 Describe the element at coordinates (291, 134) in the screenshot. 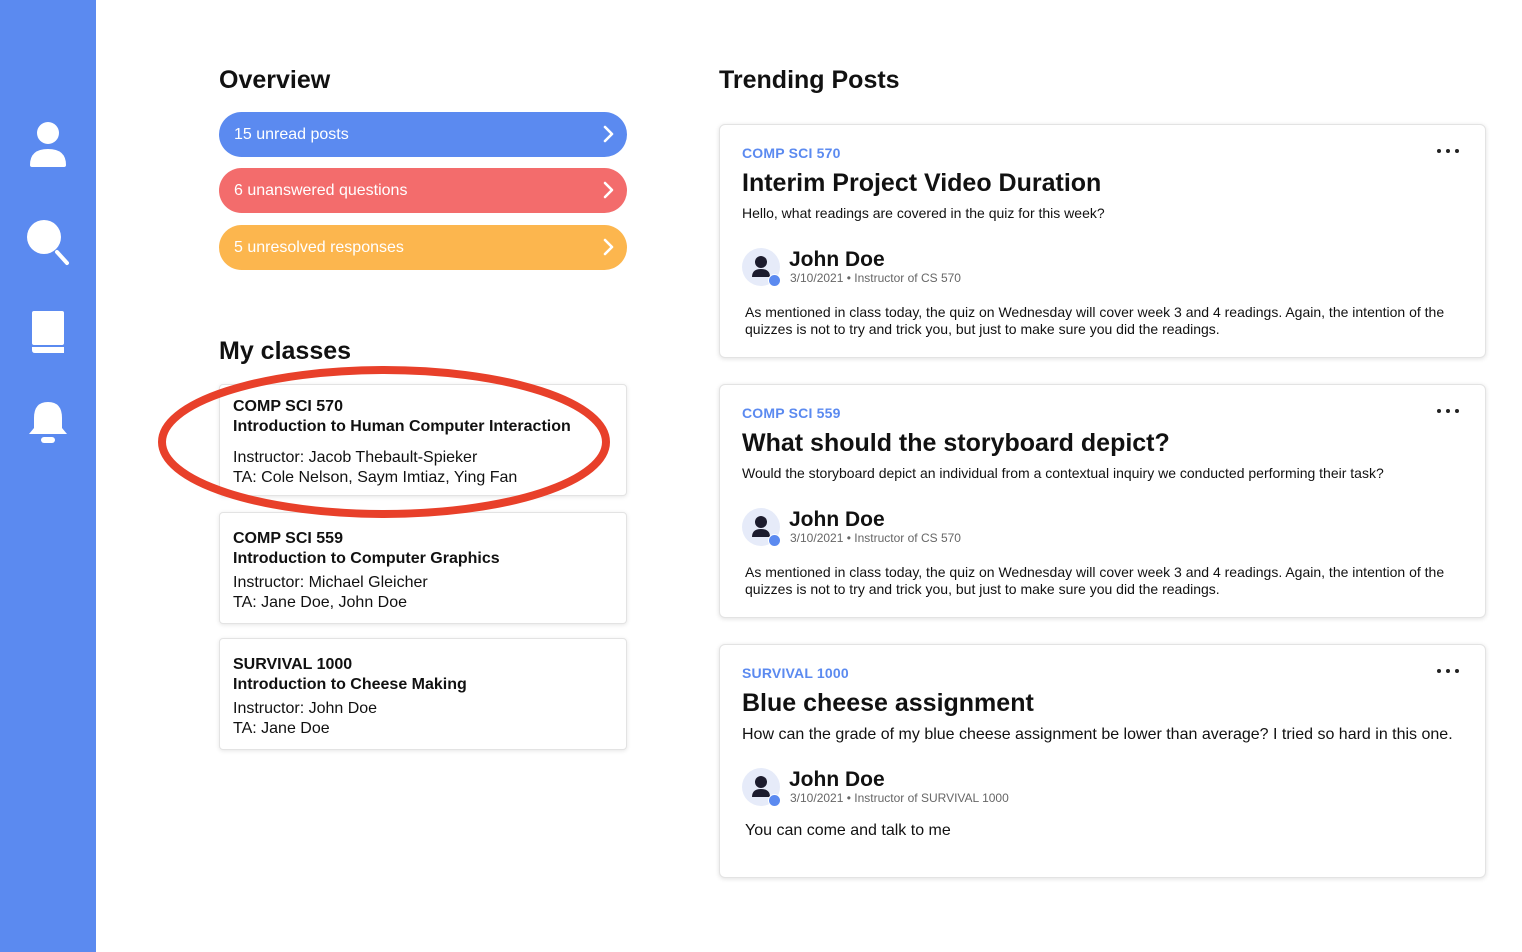

I see `pill-label: 15 unread posts` at that location.